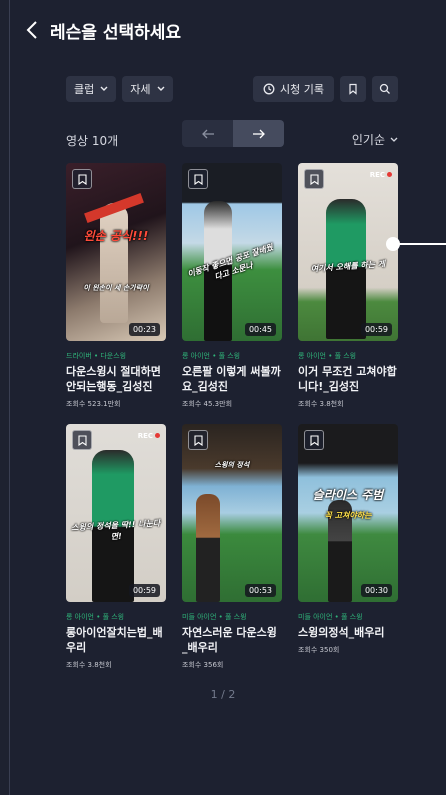 The image size is (446, 795). I want to click on sort-label: 인기순, so click(368, 140).